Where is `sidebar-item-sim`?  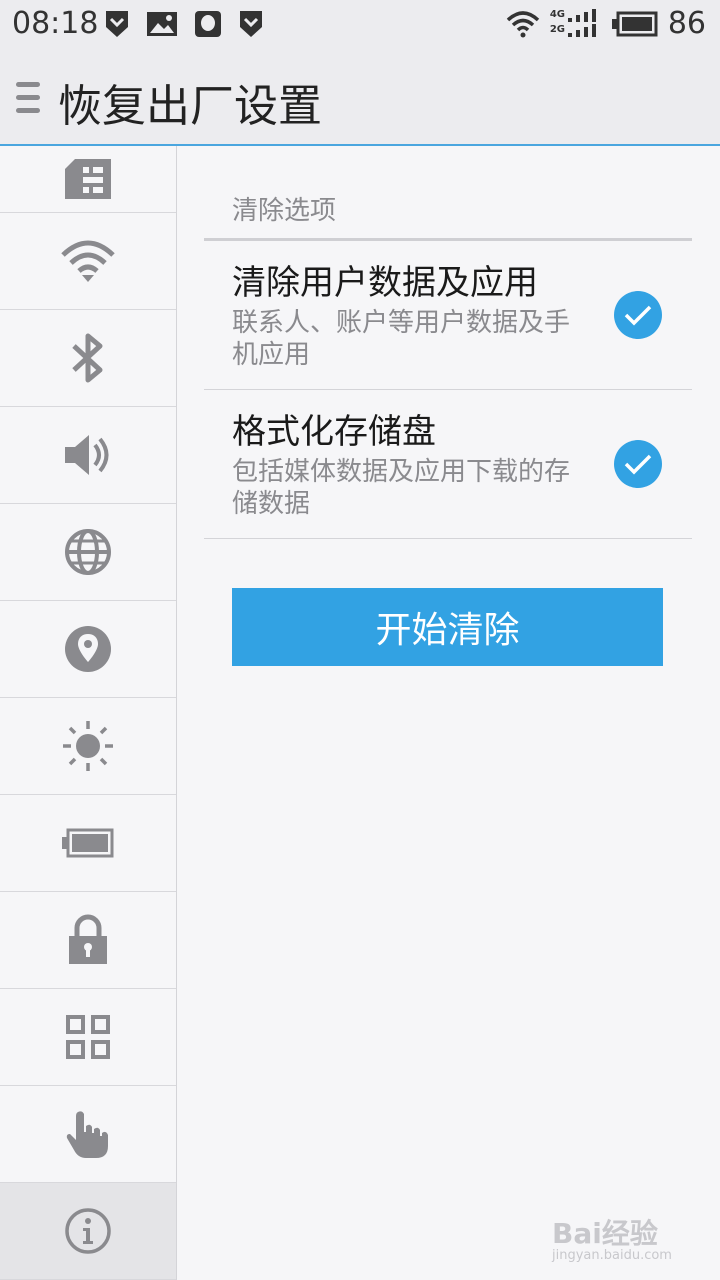
sidebar-item-sim is located at coordinates (88, 179).